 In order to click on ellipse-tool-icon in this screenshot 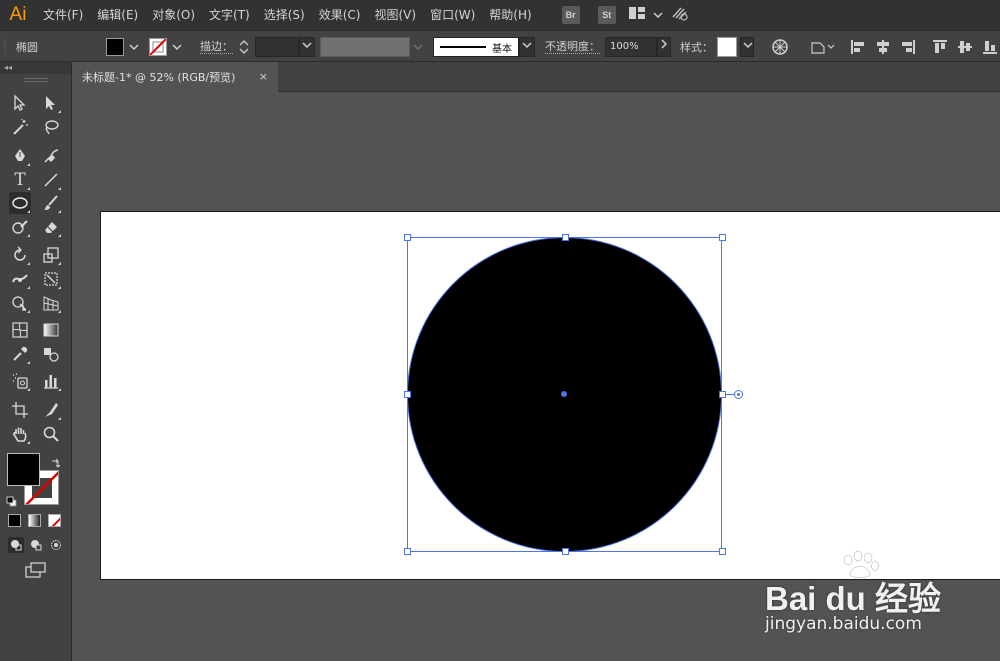, I will do `click(20, 203)`.